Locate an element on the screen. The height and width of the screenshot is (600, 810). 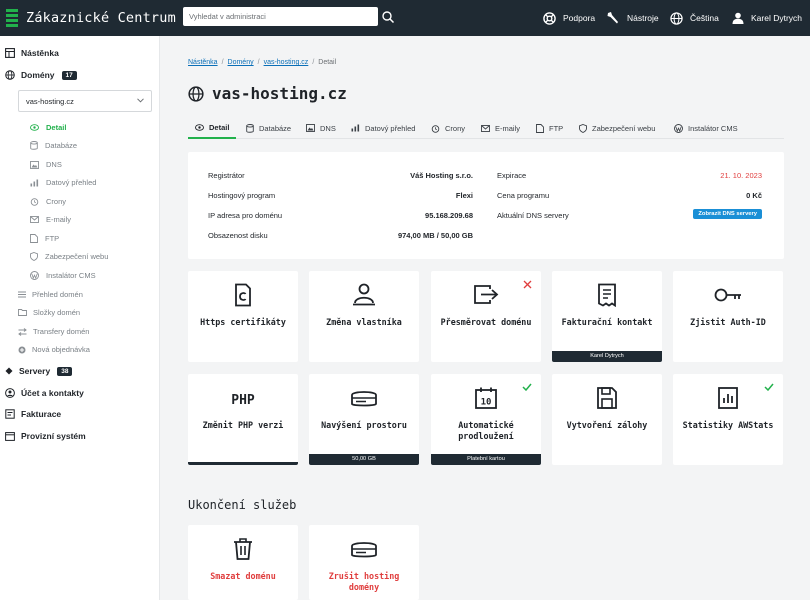
sidebar-sub-instalator: Instalátor CMS is located at coordinates (63, 275).